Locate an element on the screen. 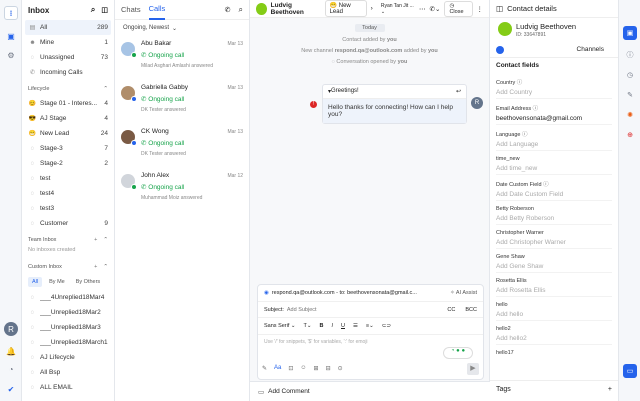 The image size is (640, 401). underline-icon: U is located at coordinates (343, 326).